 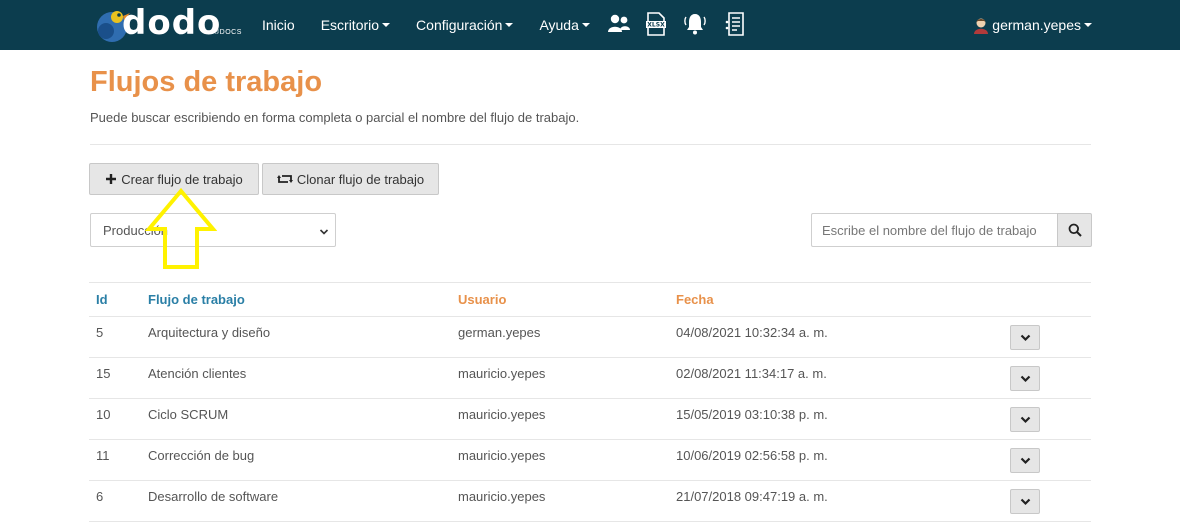 What do you see at coordinates (752, 496) in the screenshot?
I see `cell-date: 21/07/2018 09:47:19 a. m.` at bounding box center [752, 496].